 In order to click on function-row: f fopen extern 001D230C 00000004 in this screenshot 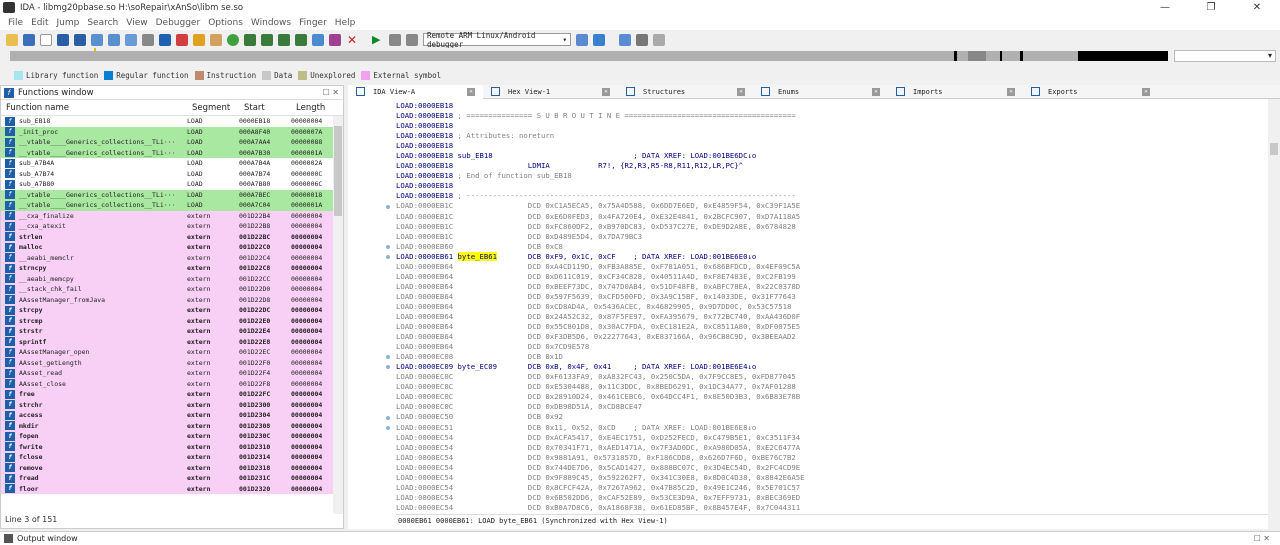, I will do `click(172, 436)`.